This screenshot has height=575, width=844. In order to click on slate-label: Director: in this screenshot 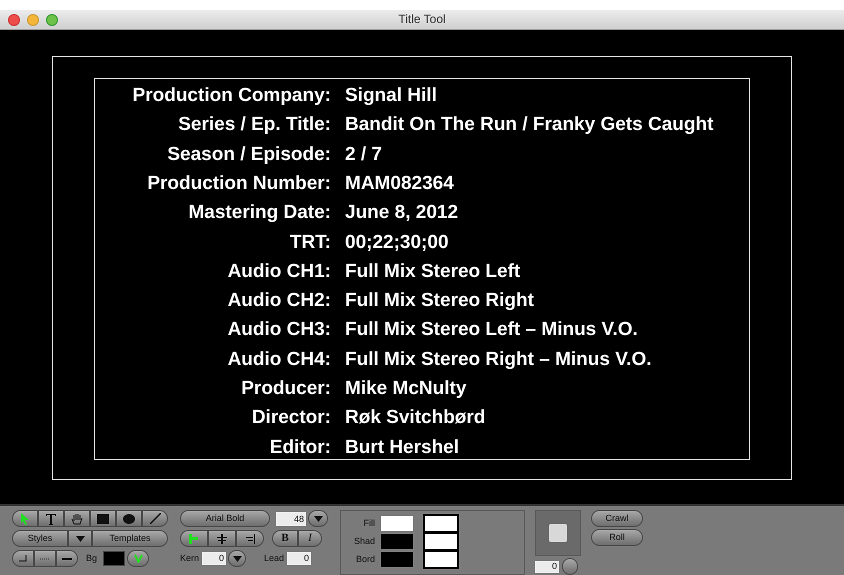, I will do `click(290, 418)`.